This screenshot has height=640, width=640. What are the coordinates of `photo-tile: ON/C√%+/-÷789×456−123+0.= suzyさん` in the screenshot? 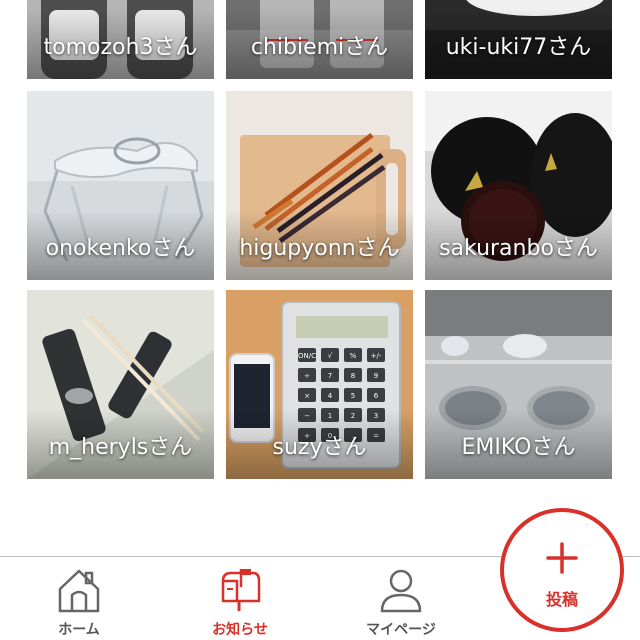 It's located at (319, 384).